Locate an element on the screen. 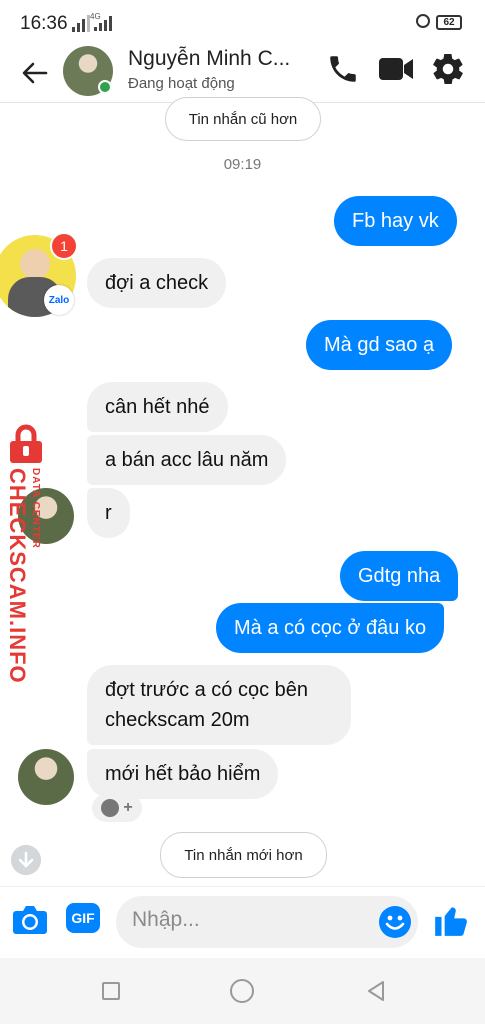  status-bar: 16:36 4G 62 is located at coordinates (242, 23).